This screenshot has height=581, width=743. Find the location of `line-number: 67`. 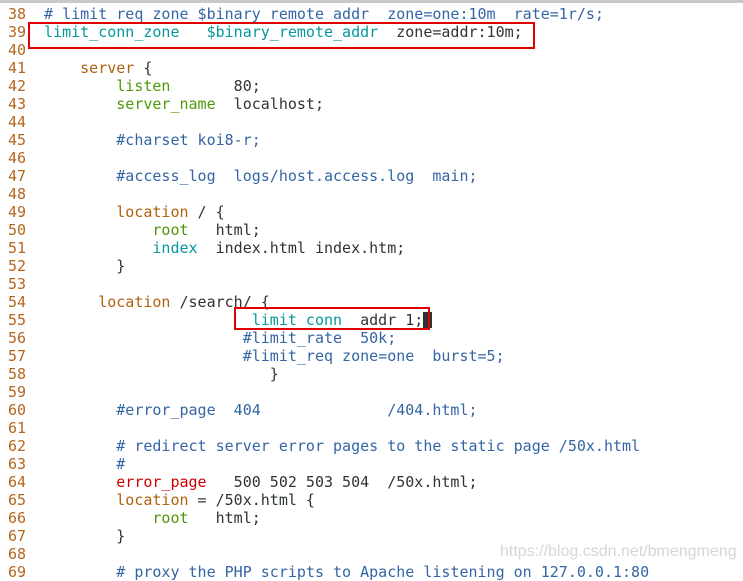

line-number: 67 is located at coordinates (17, 536).